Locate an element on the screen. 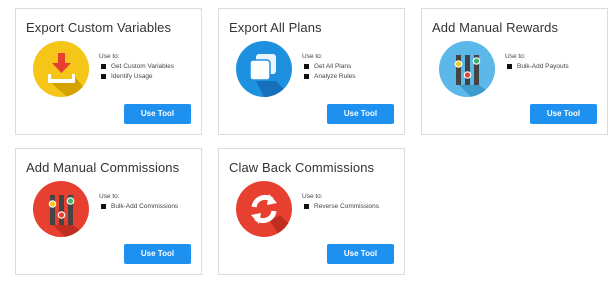 This screenshot has height=282, width=615. use-item-text: Get Custom Variables is located at coordinates (143, 66).